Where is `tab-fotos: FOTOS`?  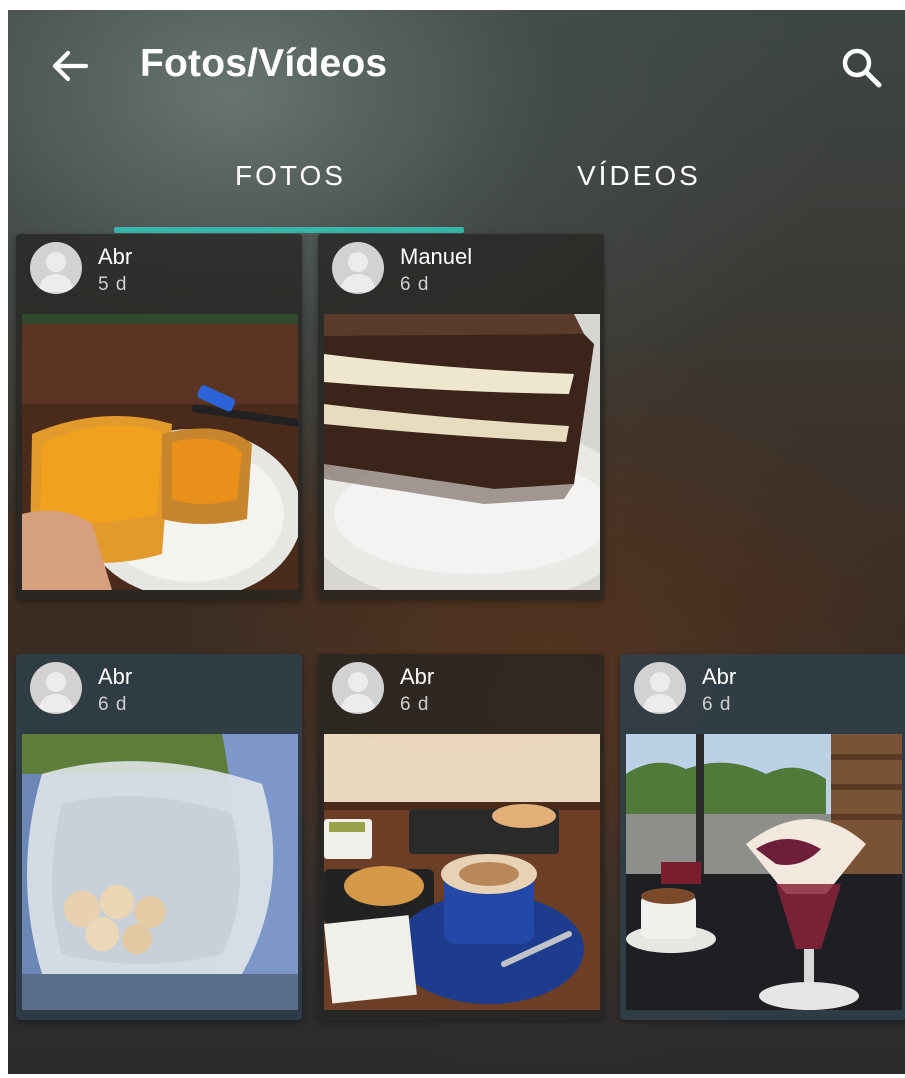
tab-fotos: FOTOS is located at coordinates (290, 176).